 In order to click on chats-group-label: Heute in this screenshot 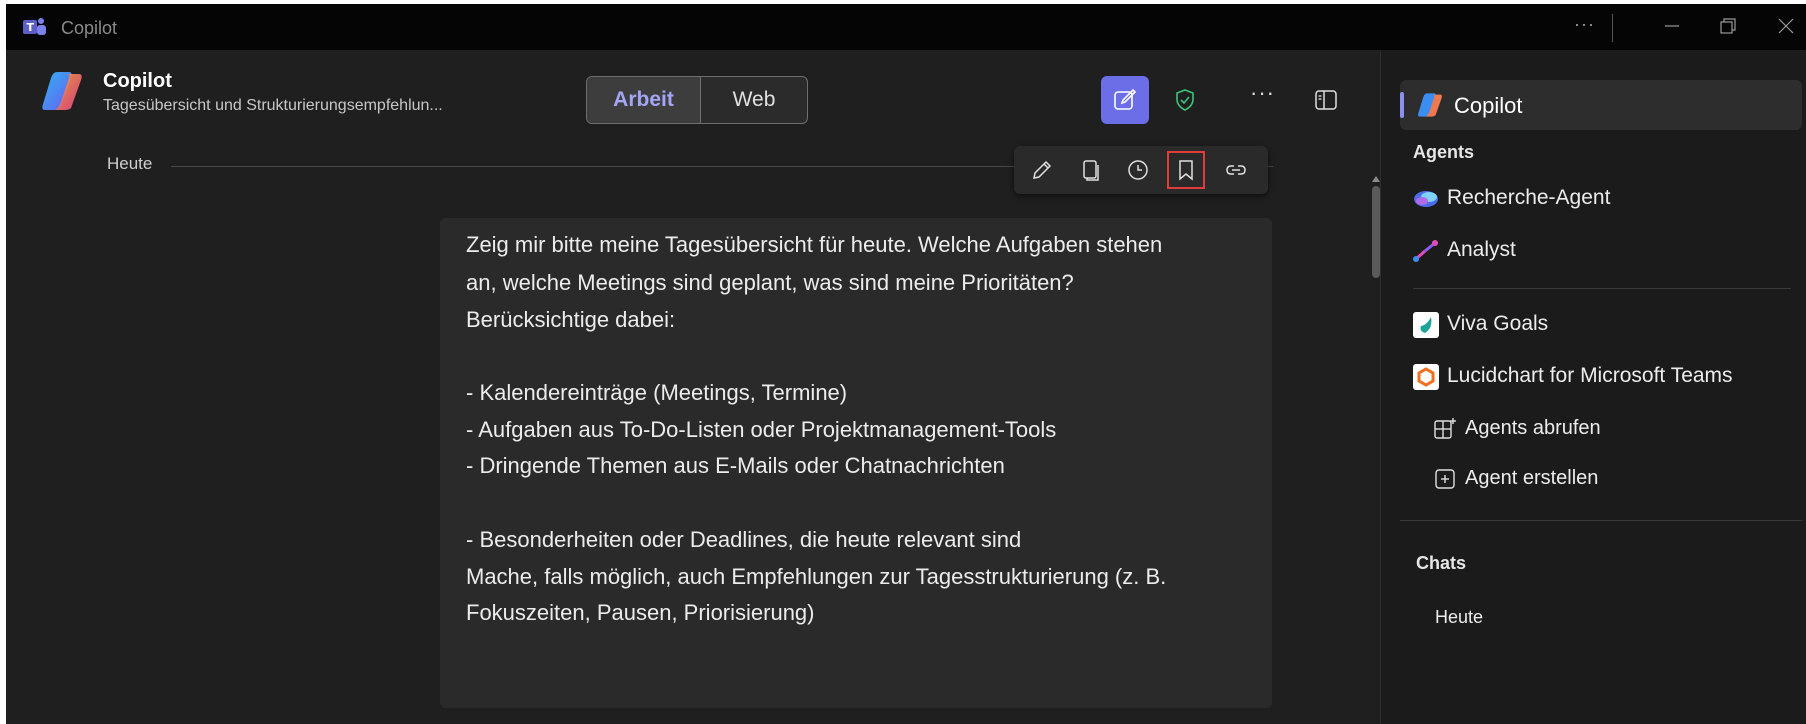, I will do `click(1459, 617)`.